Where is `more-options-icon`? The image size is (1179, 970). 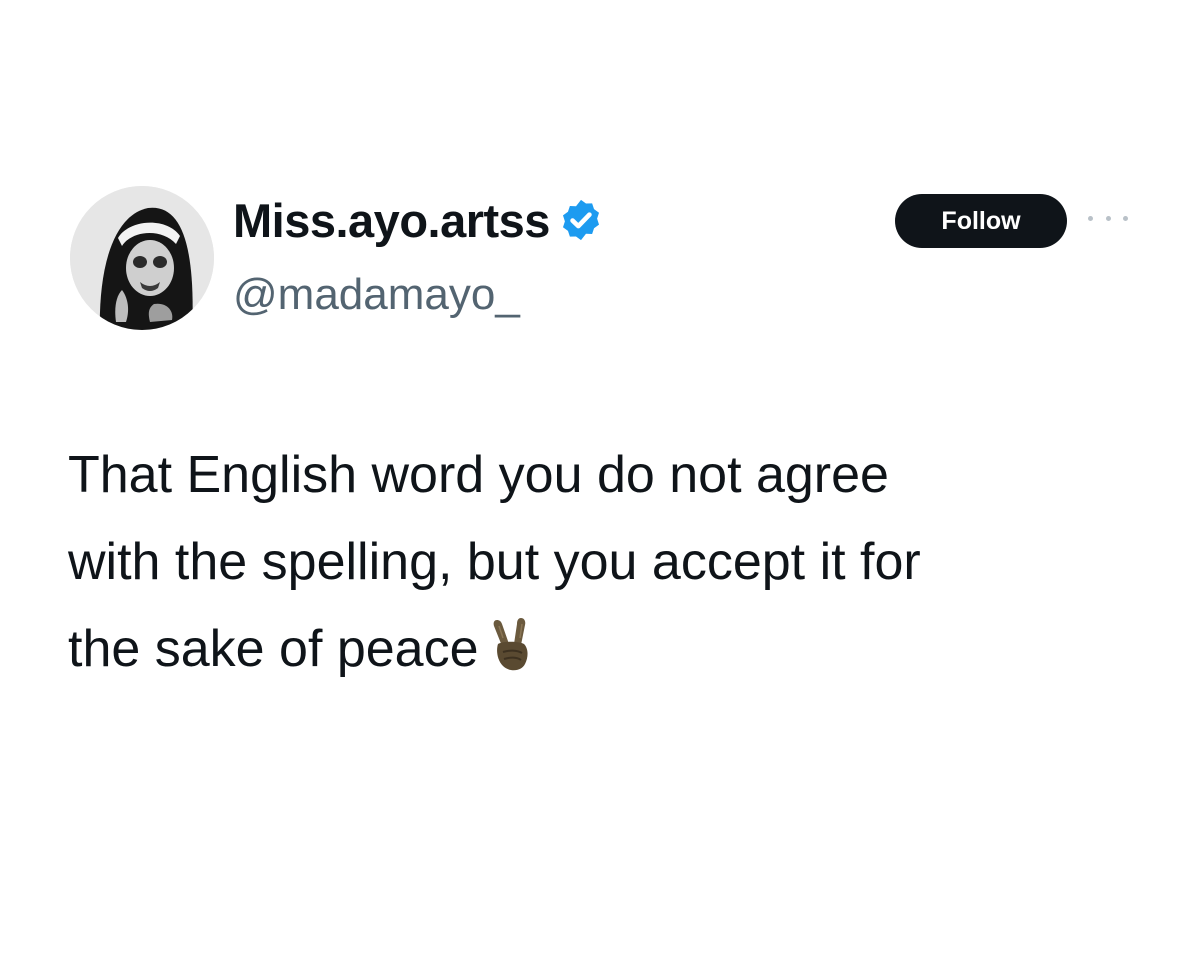 more-options-icon is located at coordinates (1108, 218).